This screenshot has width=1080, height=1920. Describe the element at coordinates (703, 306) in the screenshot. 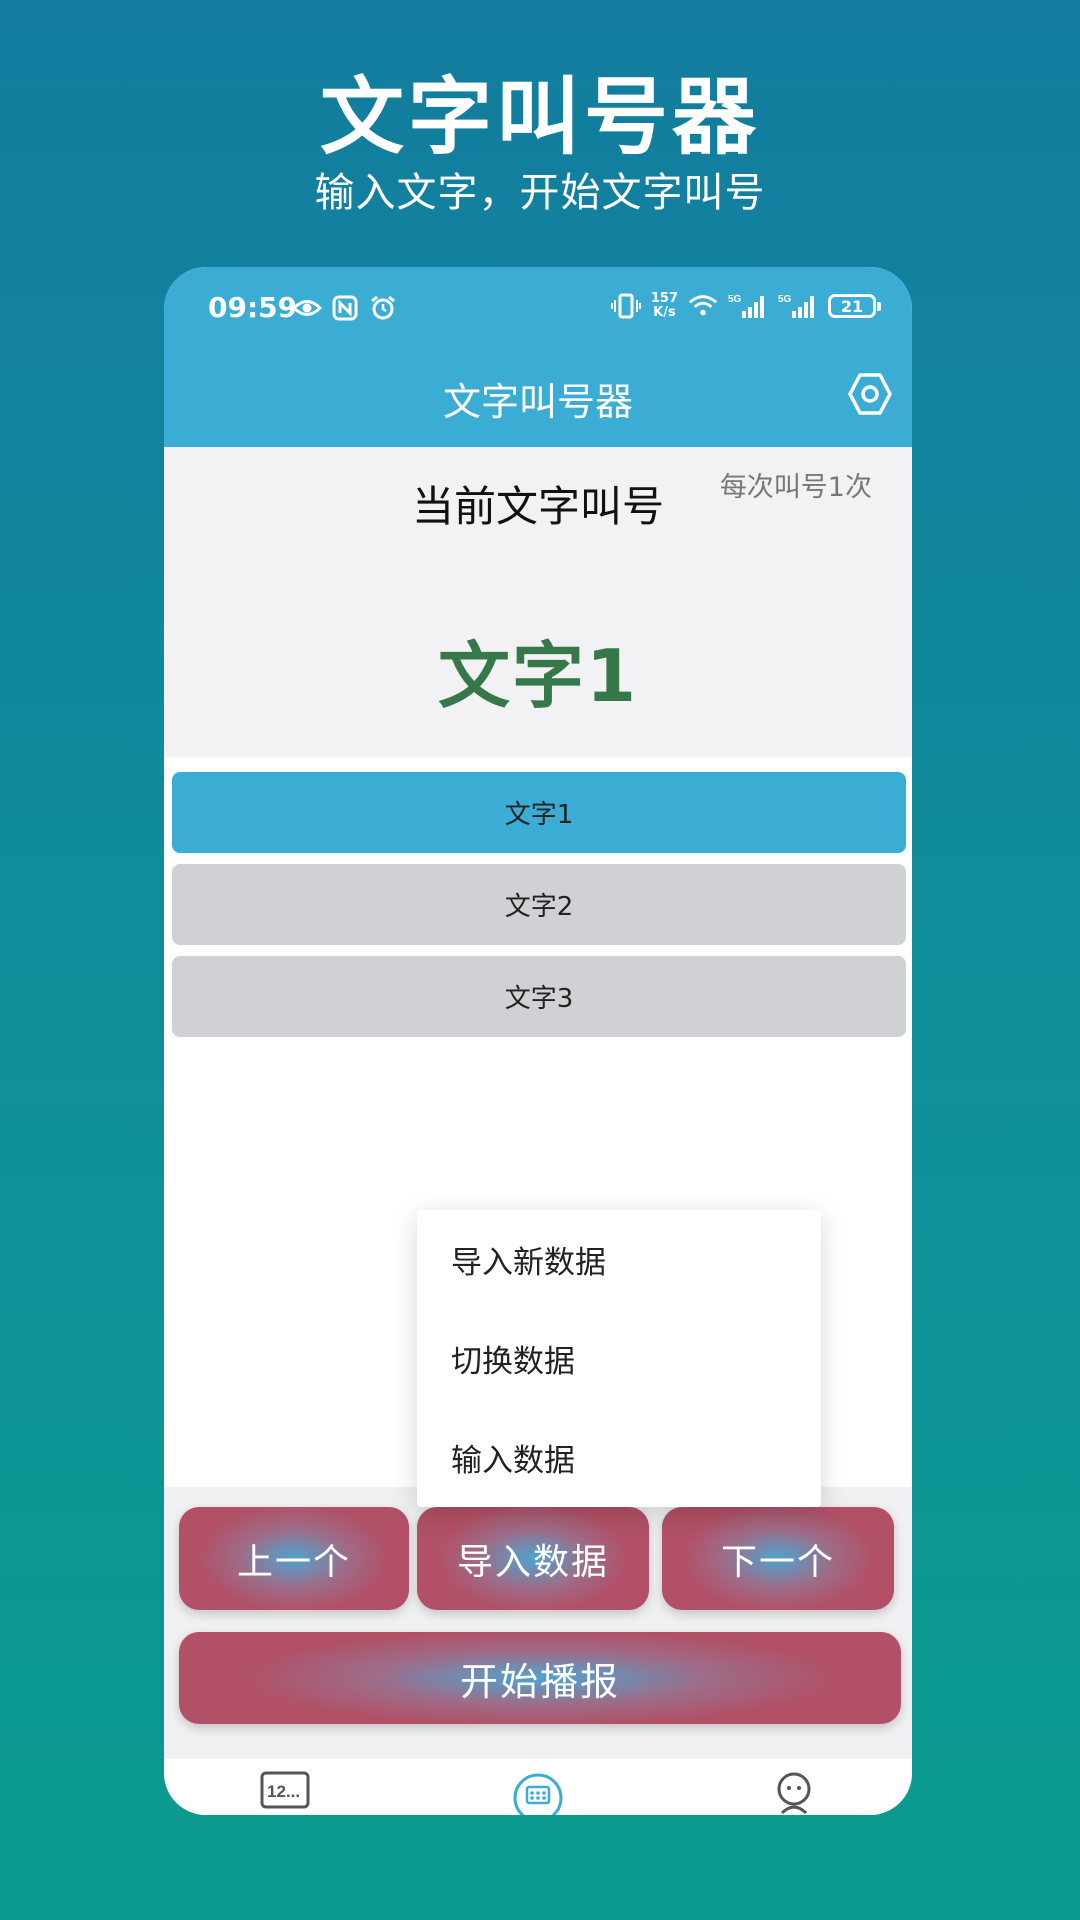

I see `wifi-icon` at that location.